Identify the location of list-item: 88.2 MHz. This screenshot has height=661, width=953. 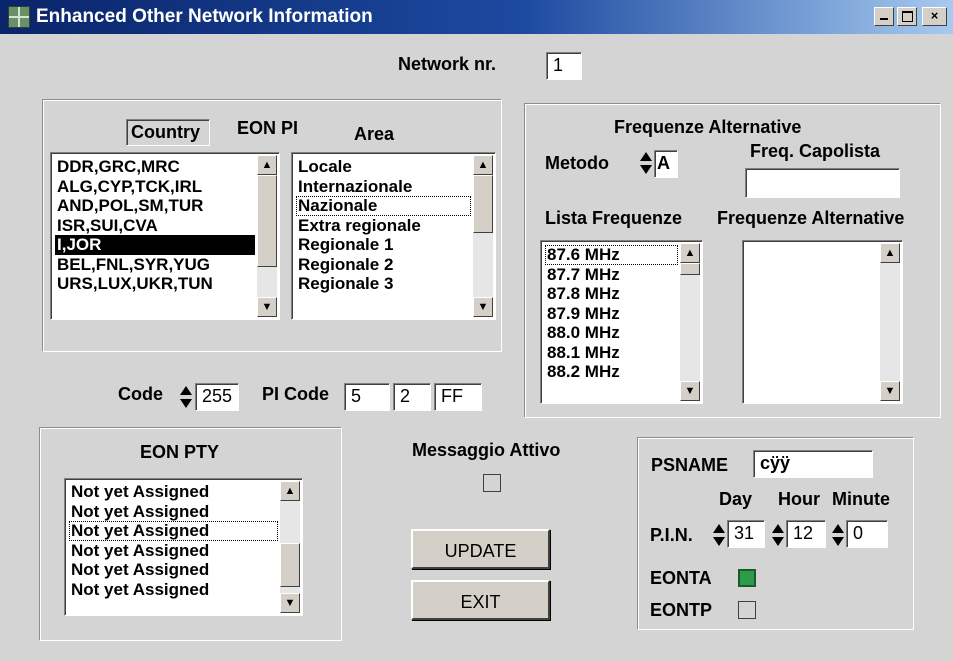
(611, 372).